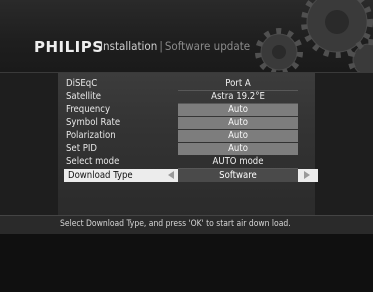 The width and height of the screenshot is (373, 292). I want to click on setting-row-frequency: Frequency Auto, so click(191, 110).